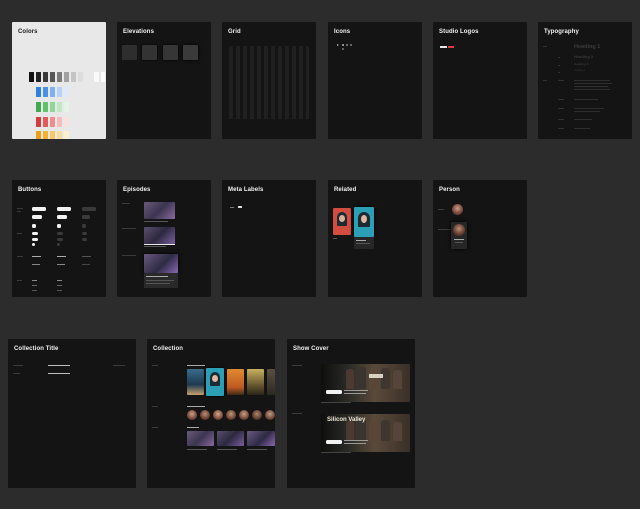 This screenshot has width=640, height=509. I want to click on meta-labels-frame: Meta Labels, so click(269, 238).